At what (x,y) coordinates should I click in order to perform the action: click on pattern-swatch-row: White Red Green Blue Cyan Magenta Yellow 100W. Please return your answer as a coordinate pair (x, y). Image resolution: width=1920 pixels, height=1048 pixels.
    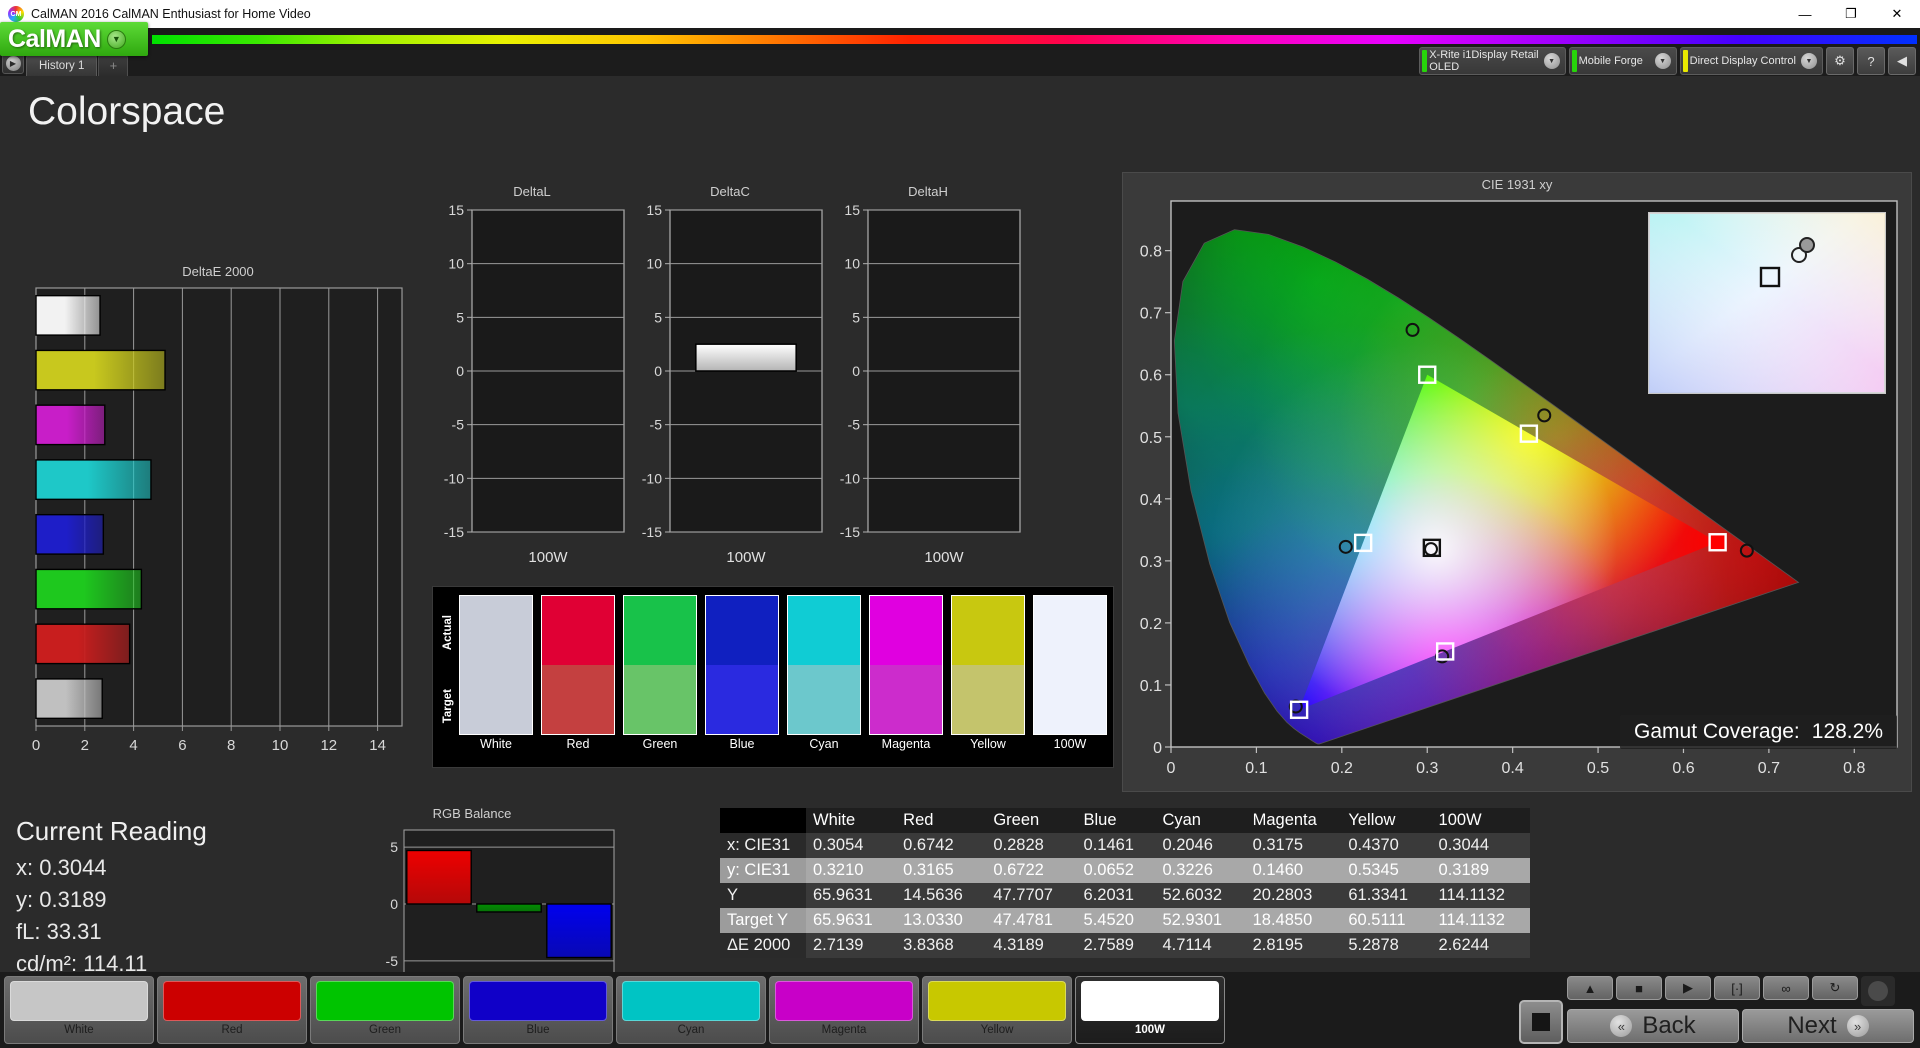
    Looking at the image, I should click on (612, 1010).